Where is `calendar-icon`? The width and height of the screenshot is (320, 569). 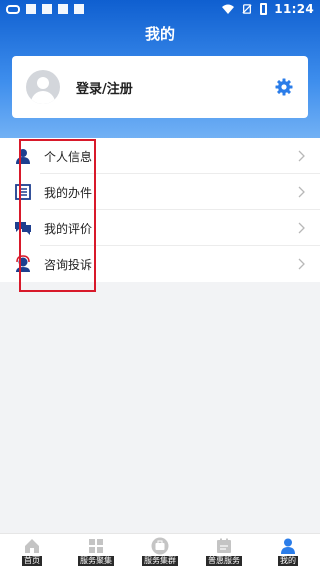
calendar-icon is located at coordinates (224, 545).